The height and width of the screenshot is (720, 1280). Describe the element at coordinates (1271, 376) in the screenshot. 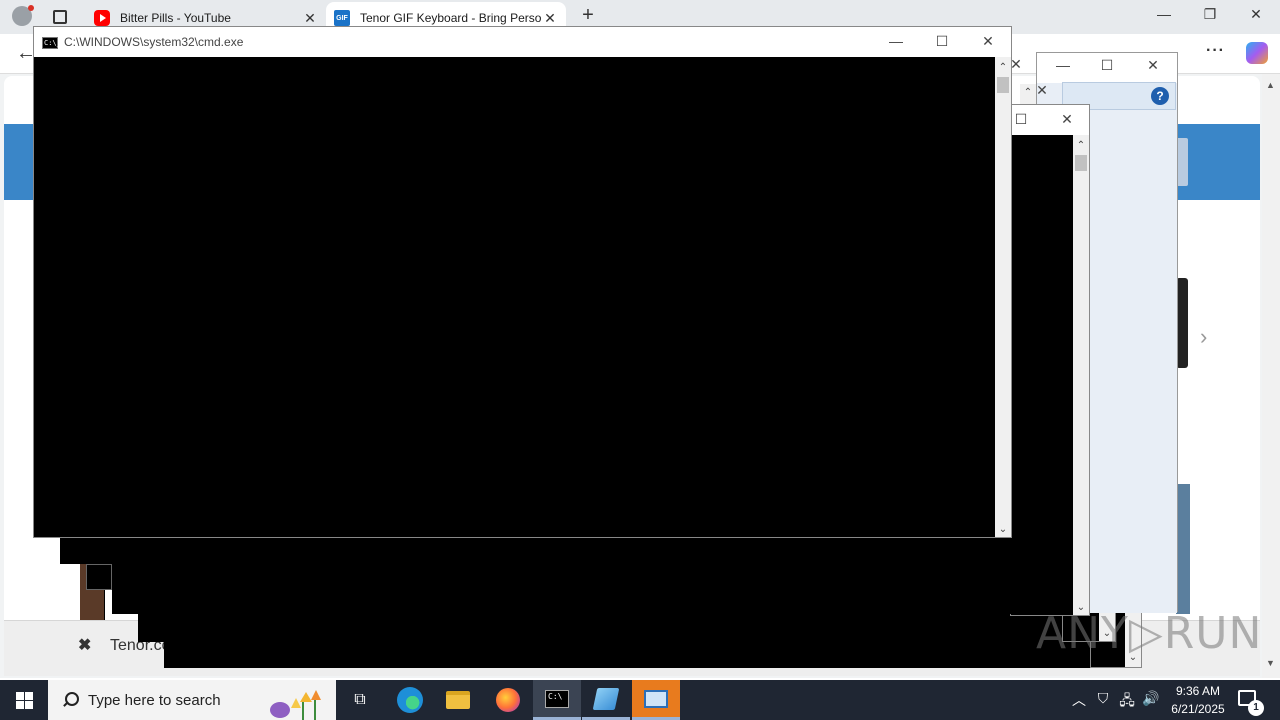

I see `page-scrollbar: ▲ ▼` at that location.